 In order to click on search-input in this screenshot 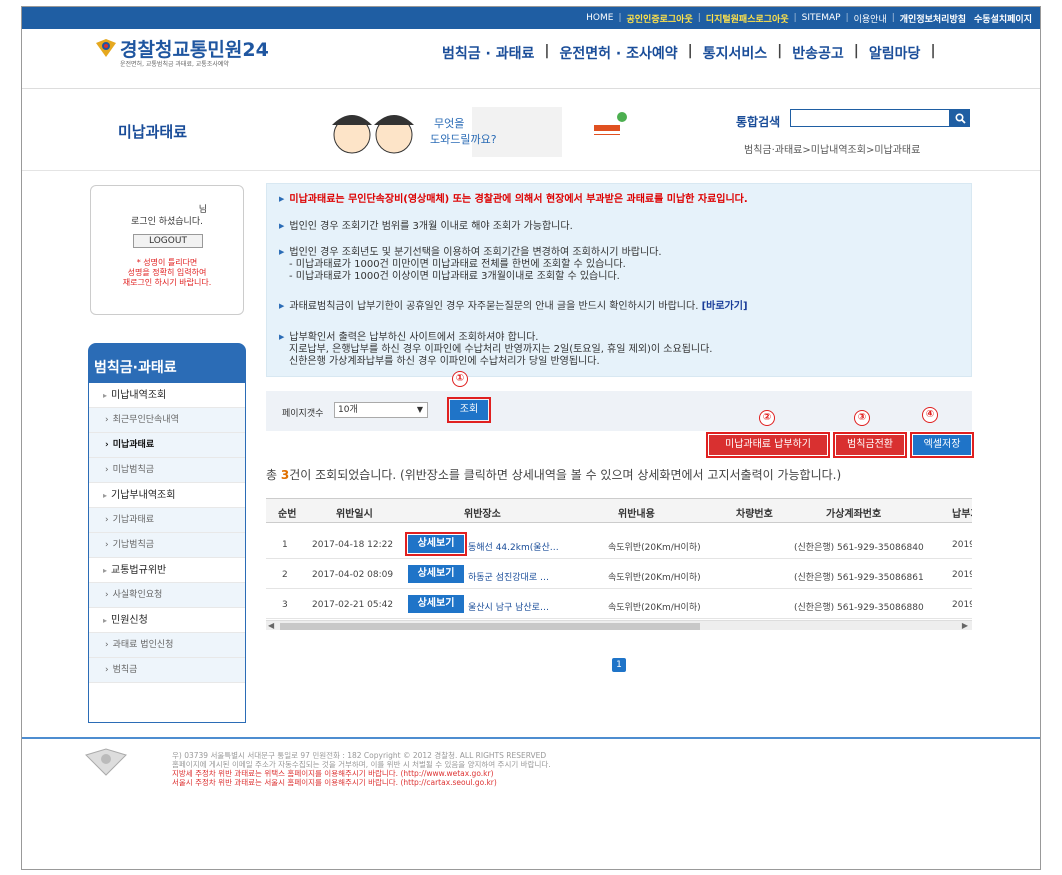, I will do `click(870, 118)`.